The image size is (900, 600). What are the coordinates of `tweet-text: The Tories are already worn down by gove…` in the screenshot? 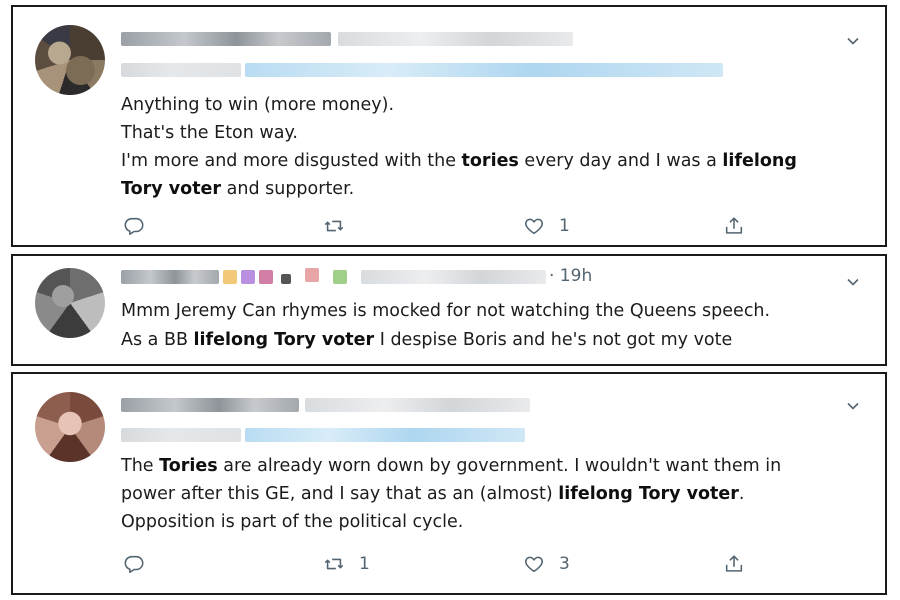 It's located at (493, 494).